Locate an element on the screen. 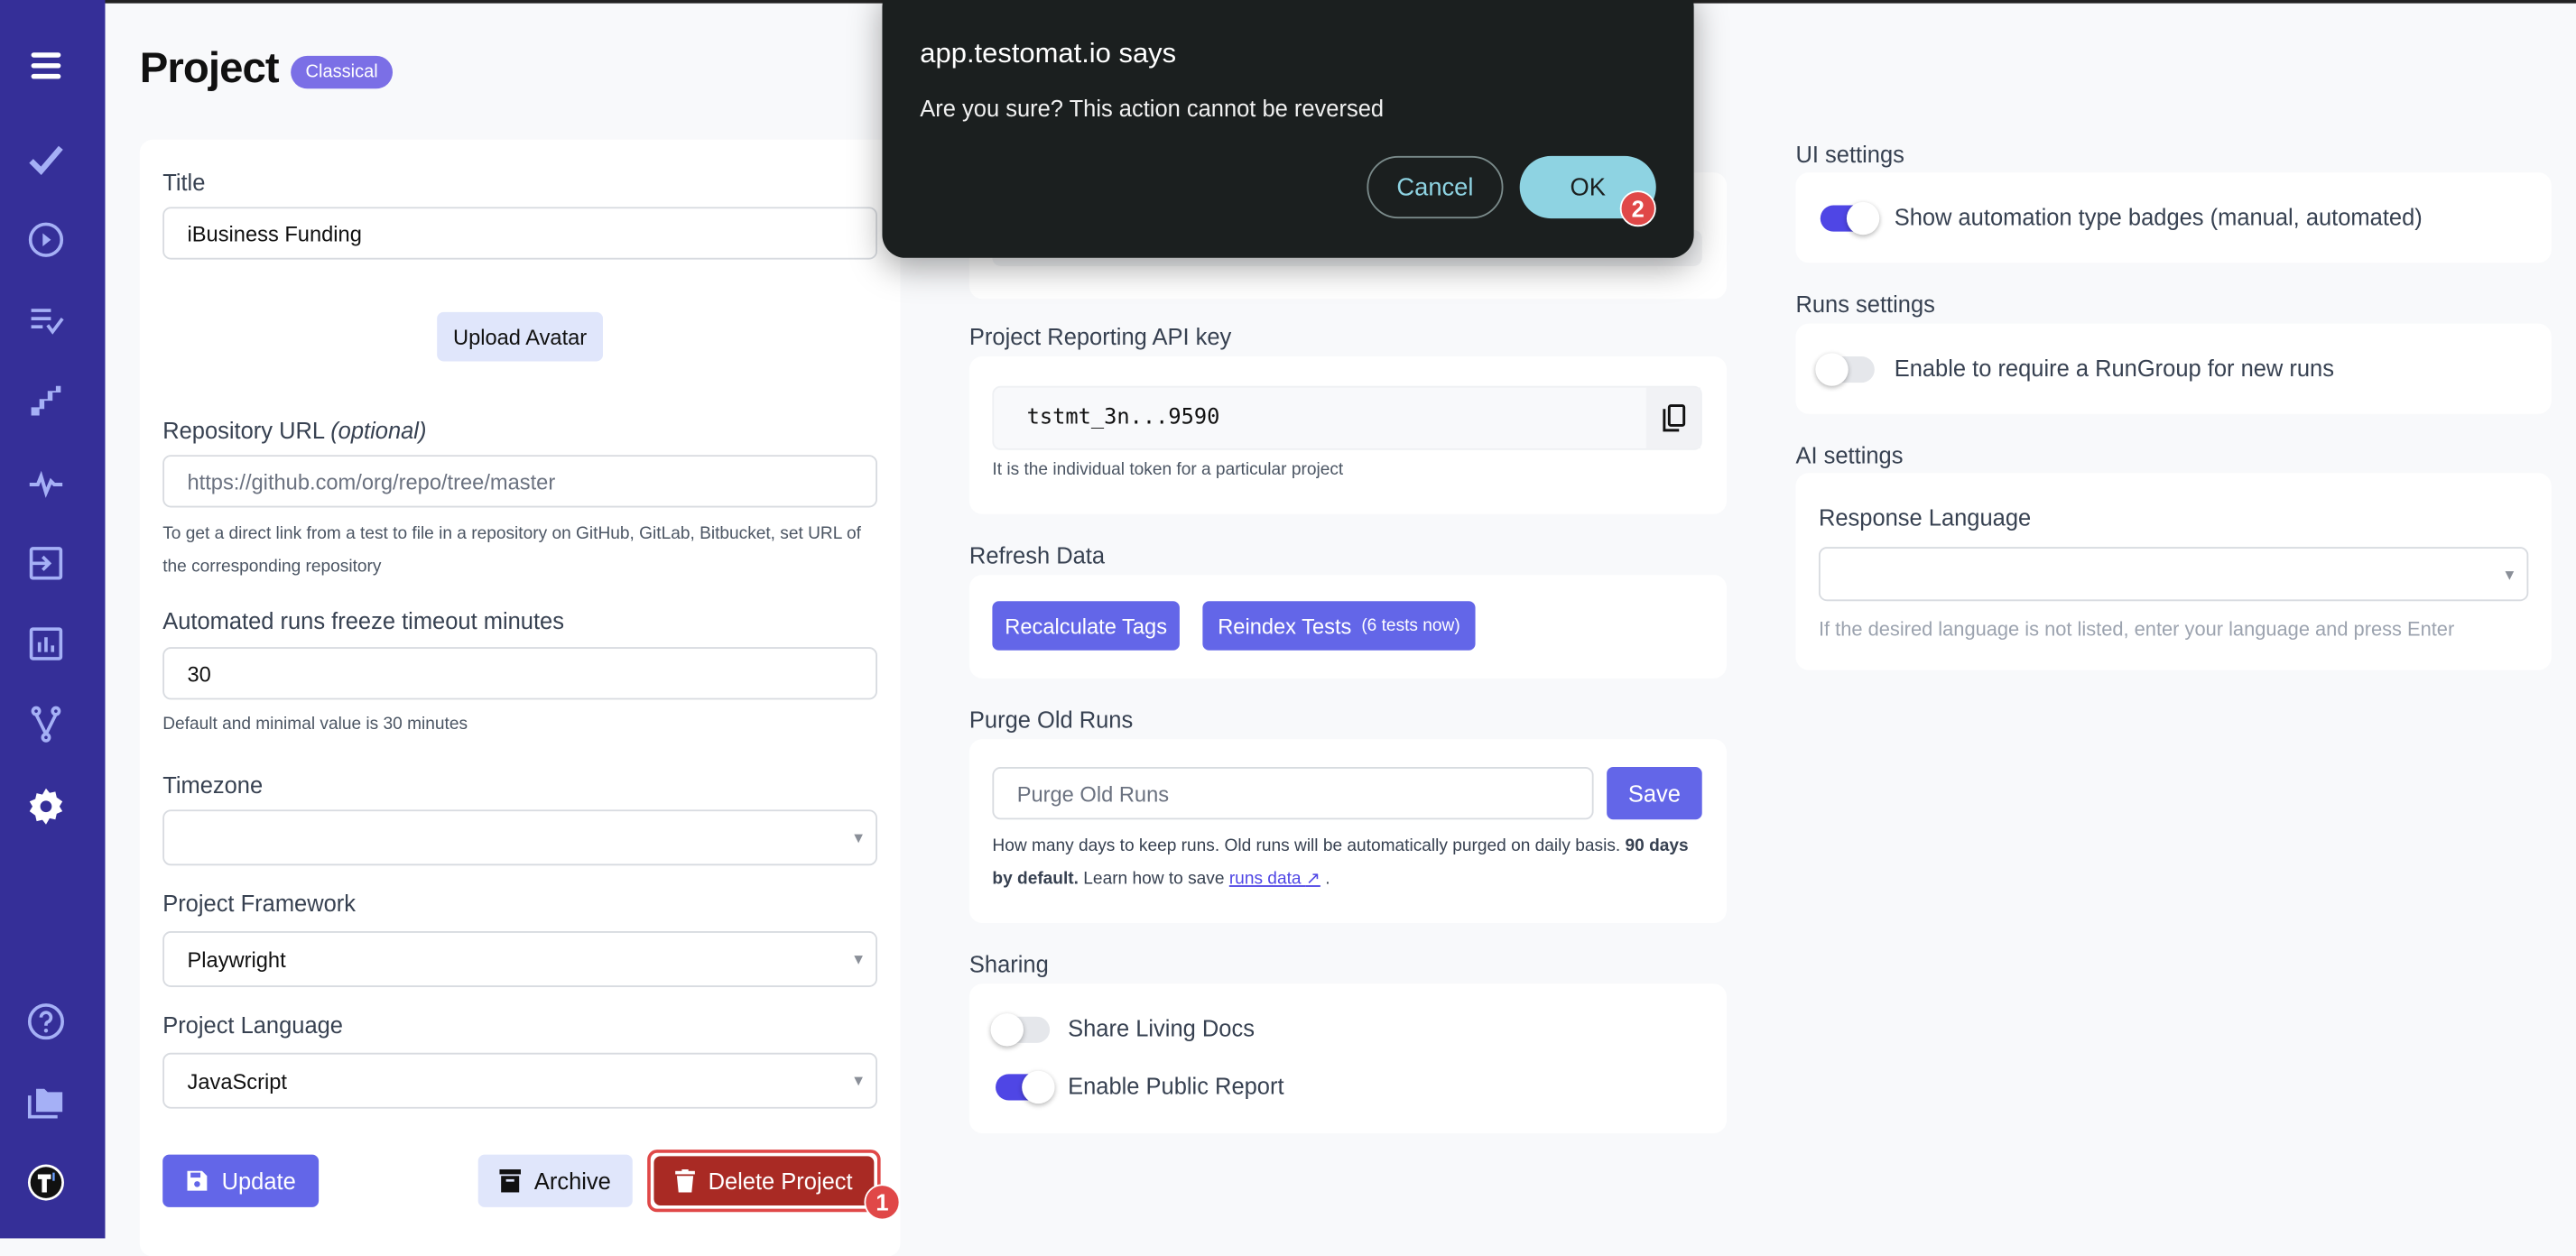  project-type-badge: Classical is located at coordinates (342, 72).